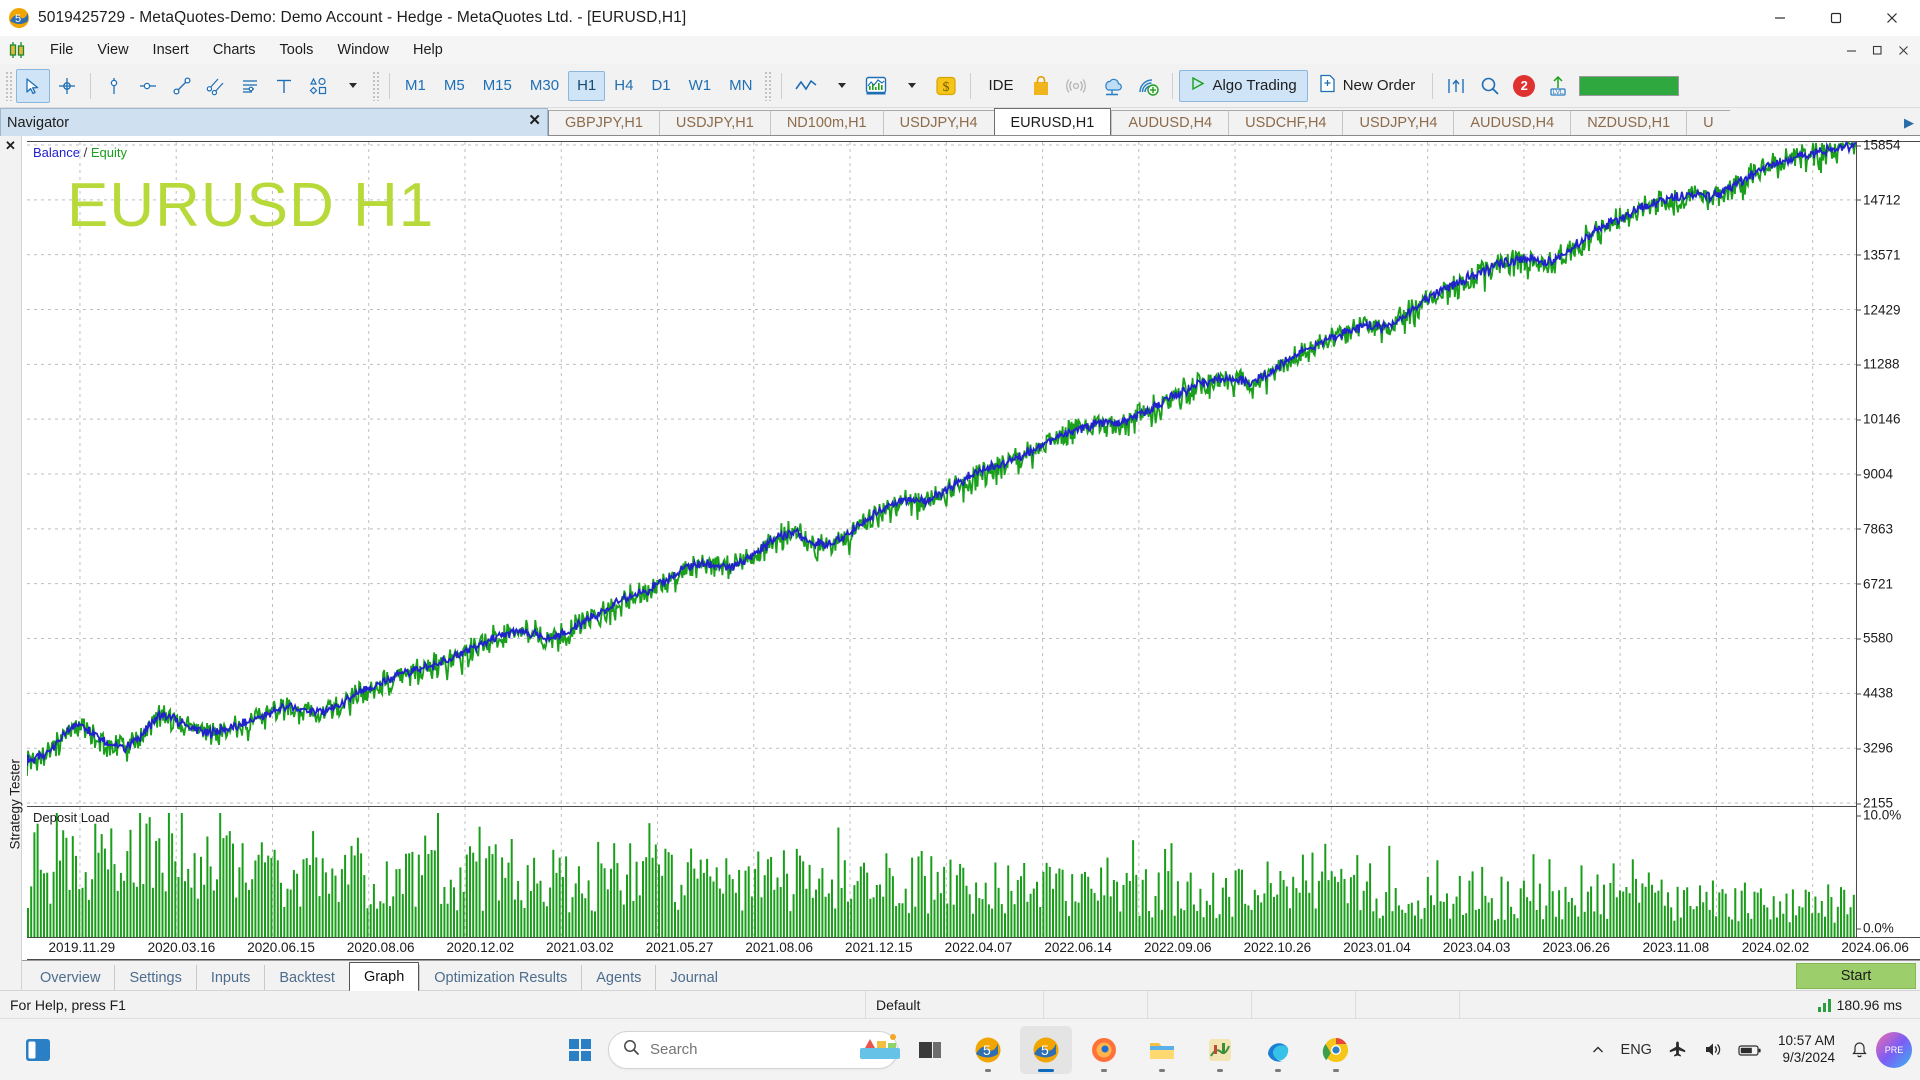 Image resolution: width=1920 pixels, height=1080 pixels. I want to click on start-button: Start, so click(1856, 976).